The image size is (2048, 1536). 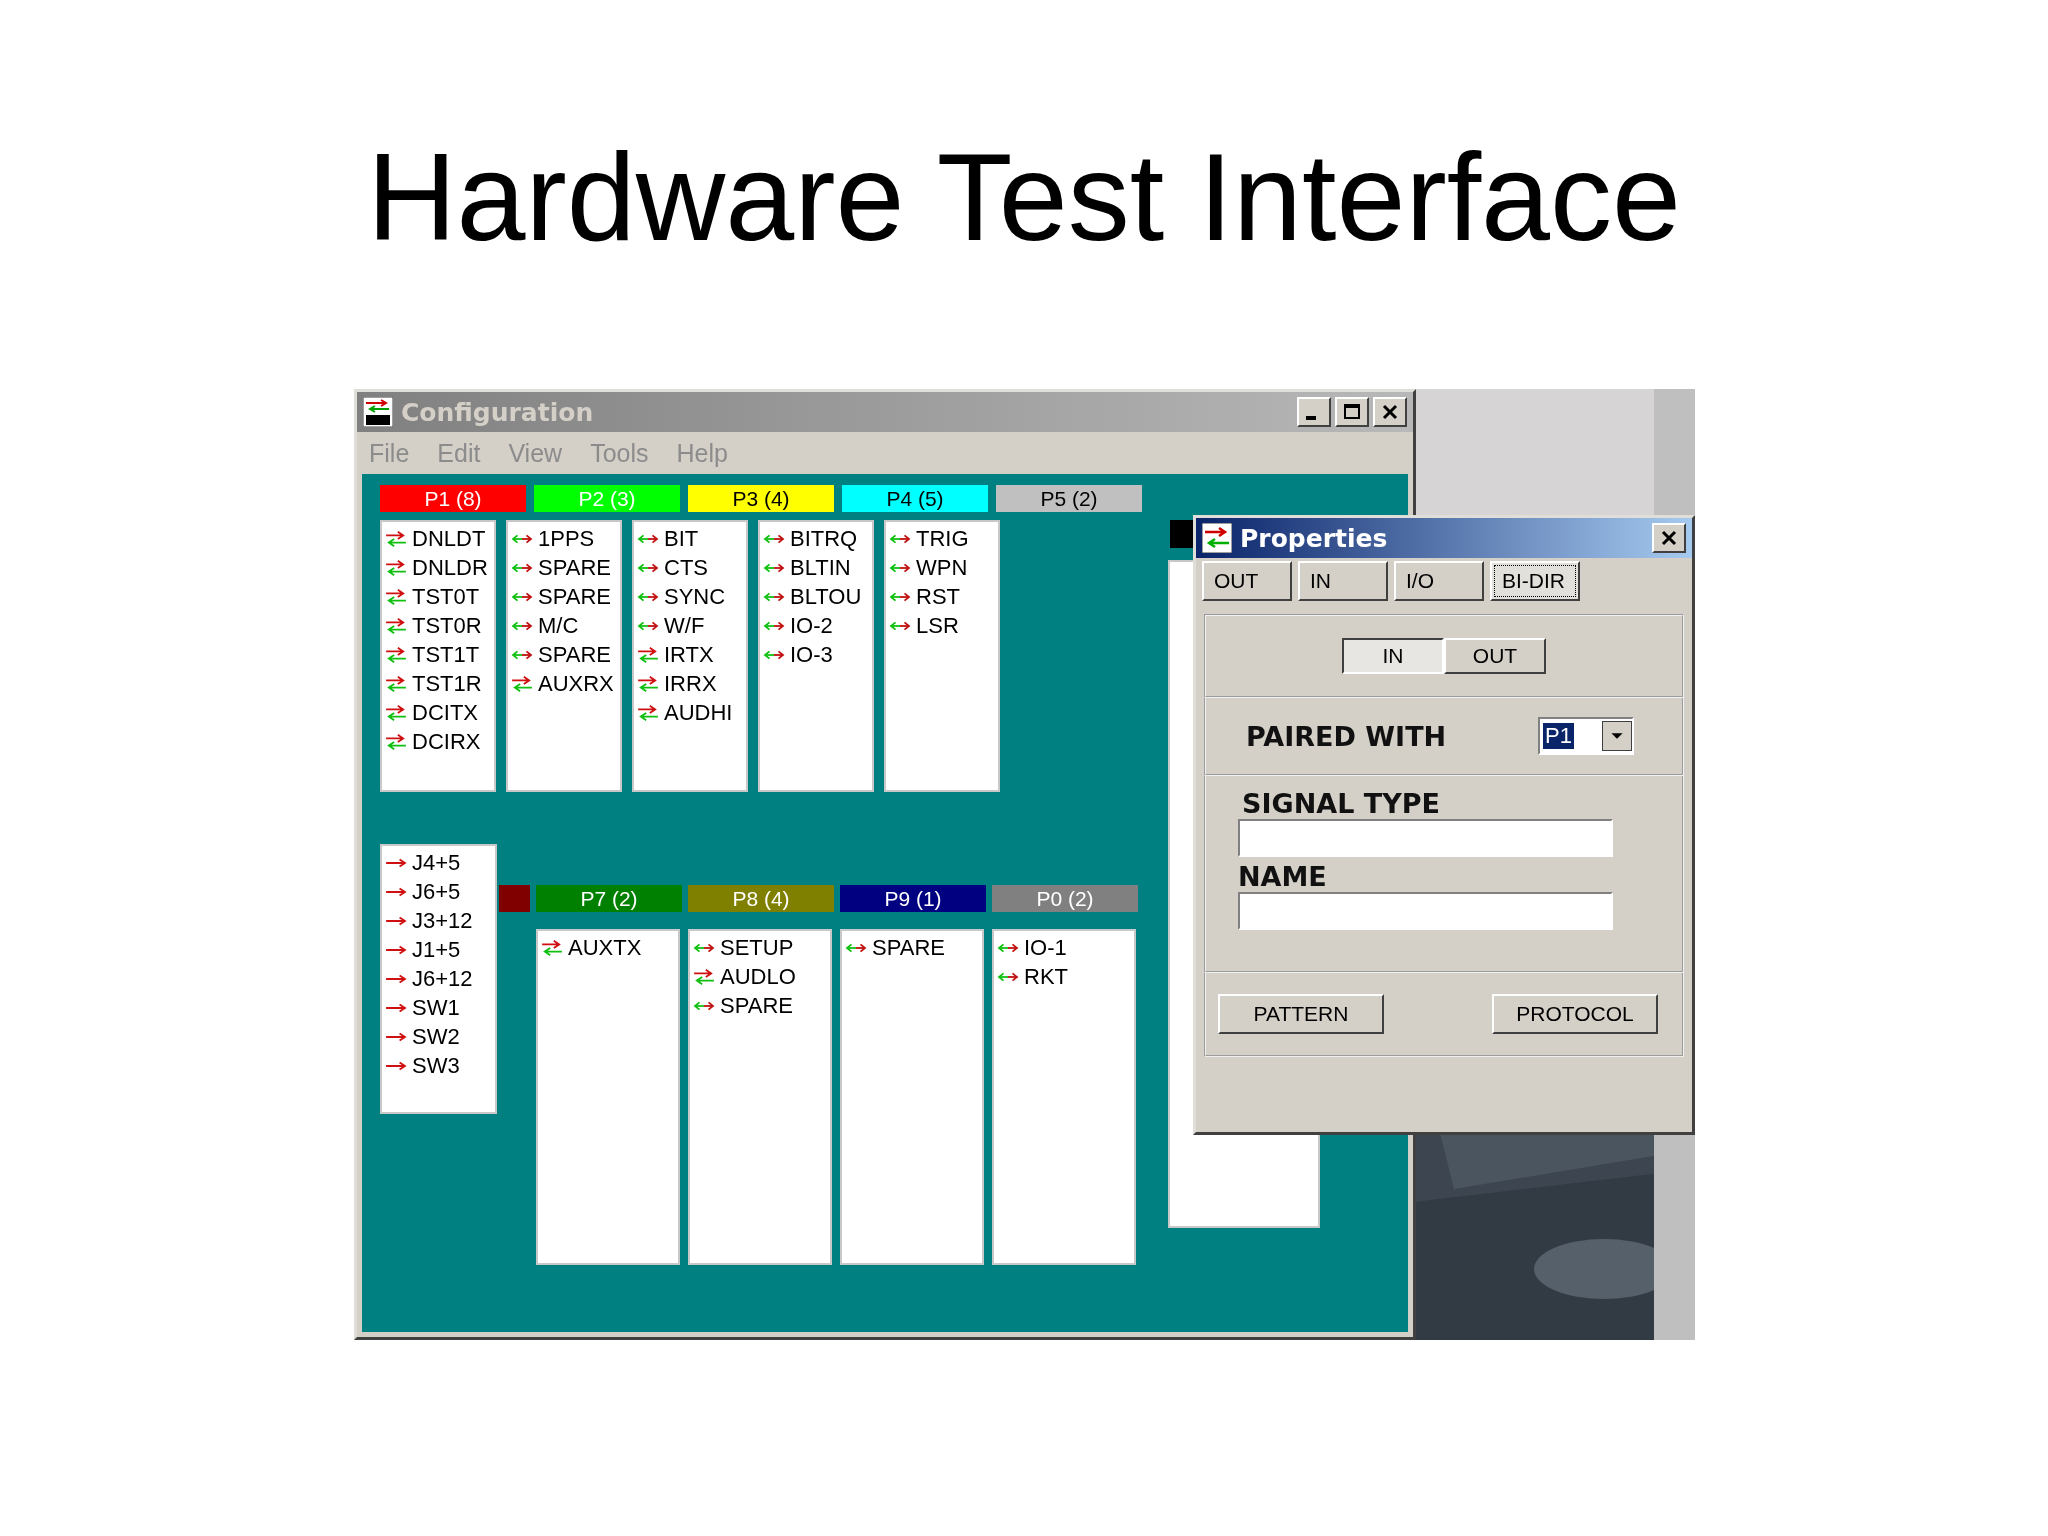 I want to click on signal-item: TRIG, so click(x=942, y=538).